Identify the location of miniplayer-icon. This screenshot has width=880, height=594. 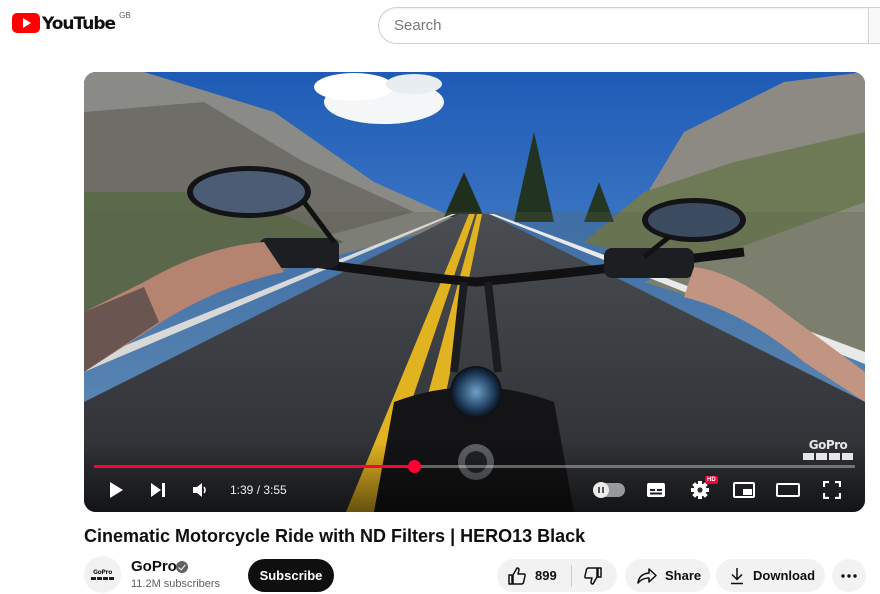
(744, 490).